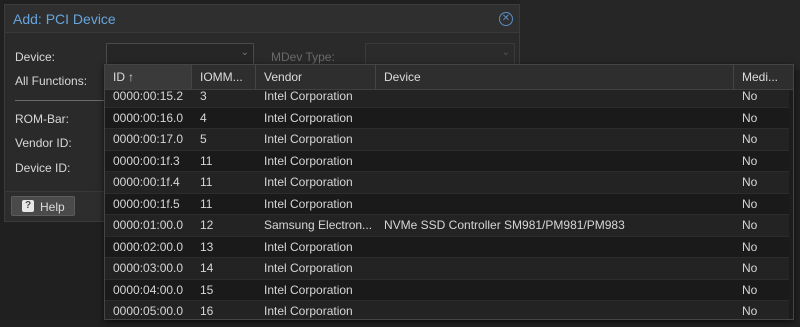  I want to click on table-row: 0000:00:17.0 5 Intel Corporation No, so click(449, 140).